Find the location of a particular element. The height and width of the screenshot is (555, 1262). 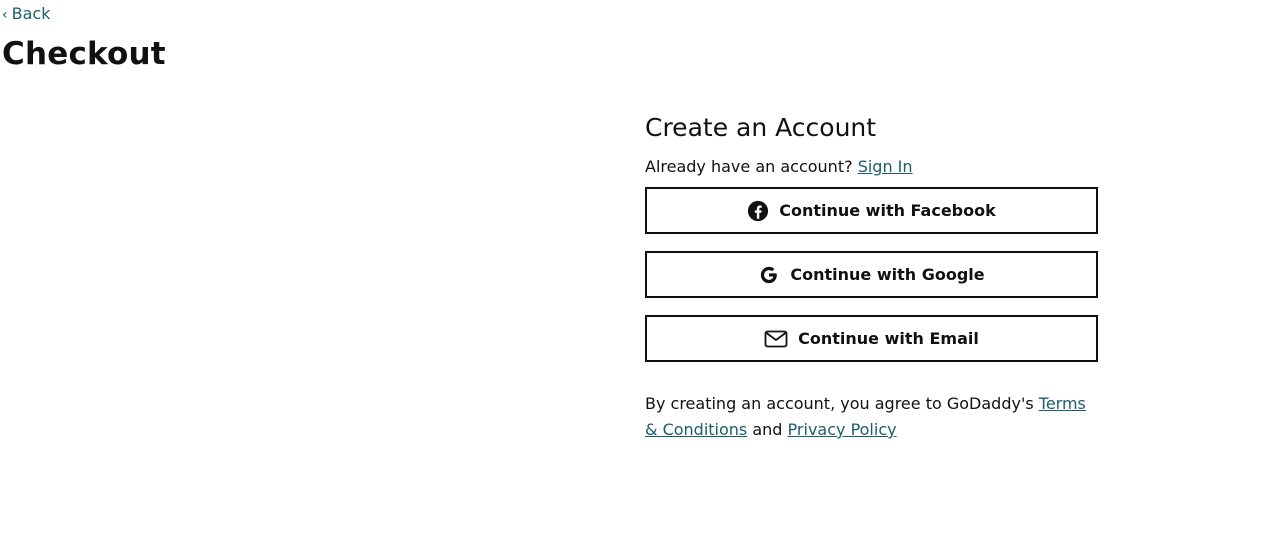

sign-in-link: Sign In is located at coordinates (885, 166).